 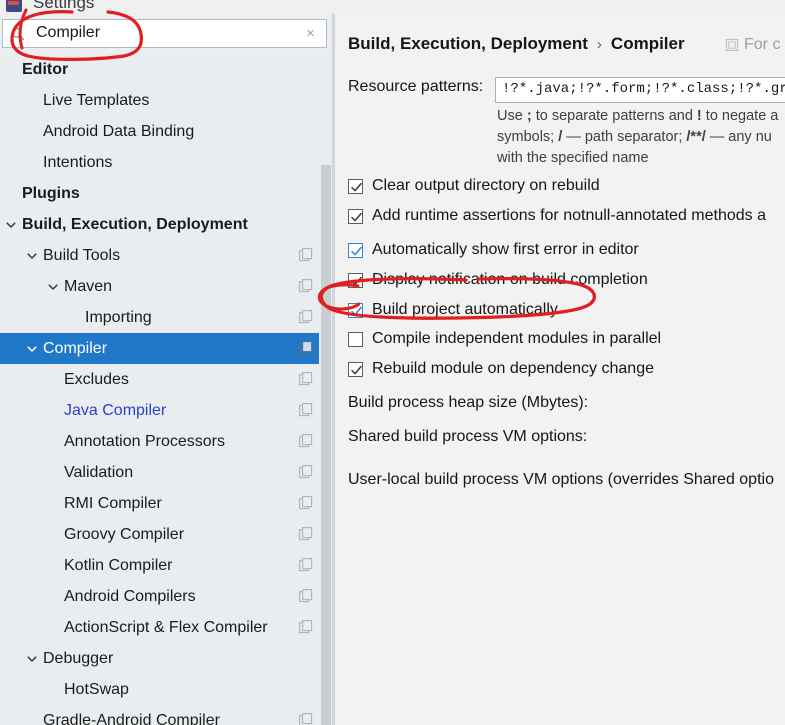 I want to click on sidebar-item-label: Annotation Processors, so click(x=144, y=441).